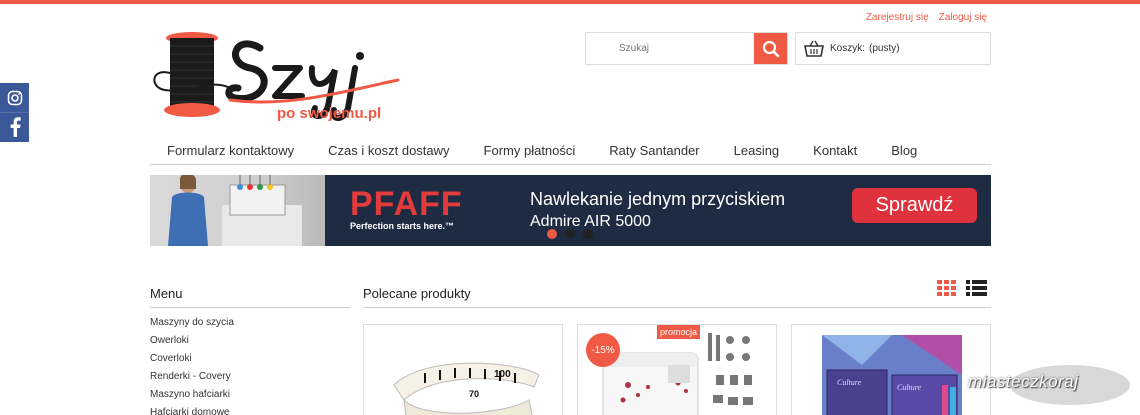  I want to click on instagram-icon, so click(14, 97).